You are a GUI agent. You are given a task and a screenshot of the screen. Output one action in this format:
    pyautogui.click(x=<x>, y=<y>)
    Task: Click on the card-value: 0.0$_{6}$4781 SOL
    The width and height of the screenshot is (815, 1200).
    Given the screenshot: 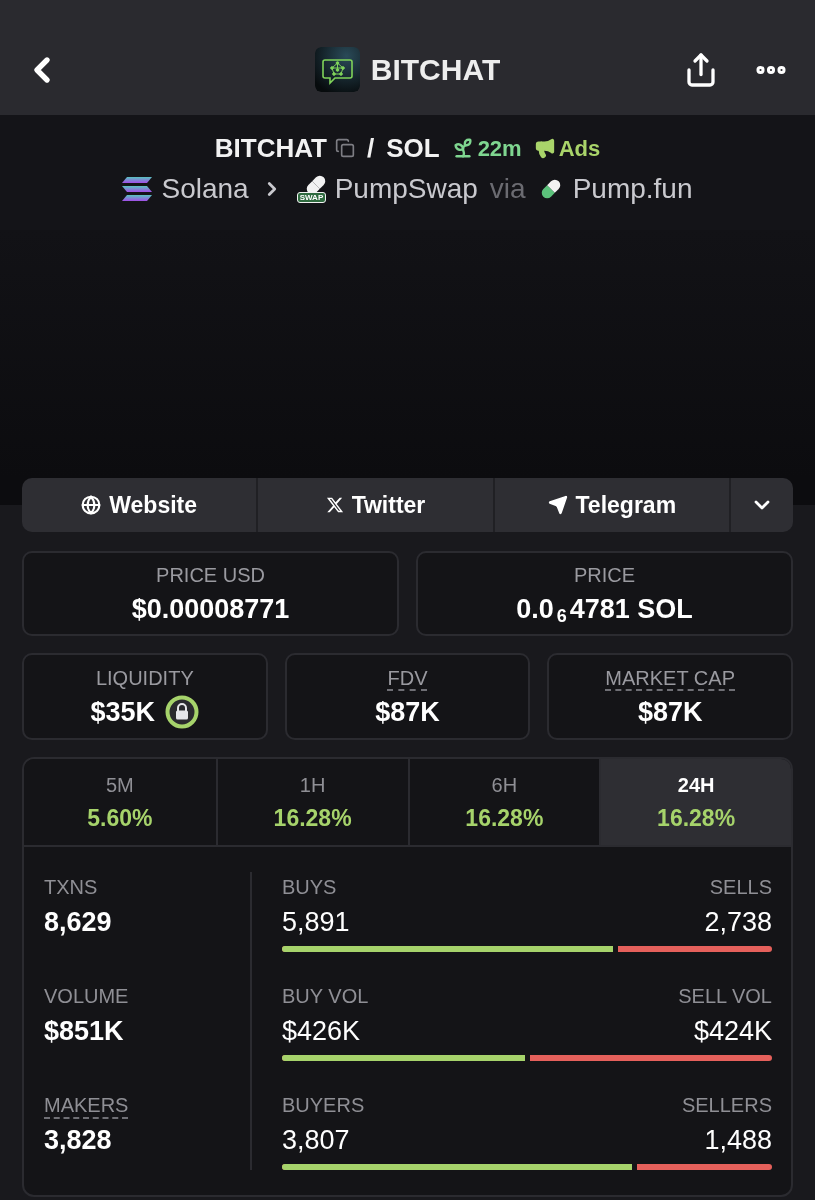 What is the action you would take?
    pyautogui.click(x=604, y=609)
    